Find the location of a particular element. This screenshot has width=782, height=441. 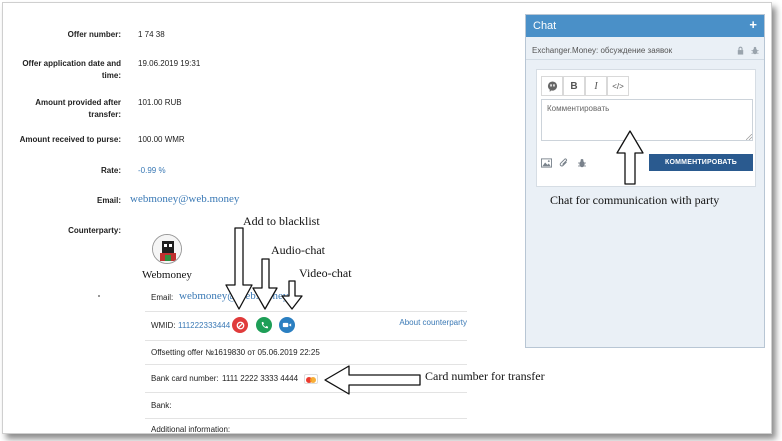

arrow-to-video-chat is located at coordinates (292, 295).